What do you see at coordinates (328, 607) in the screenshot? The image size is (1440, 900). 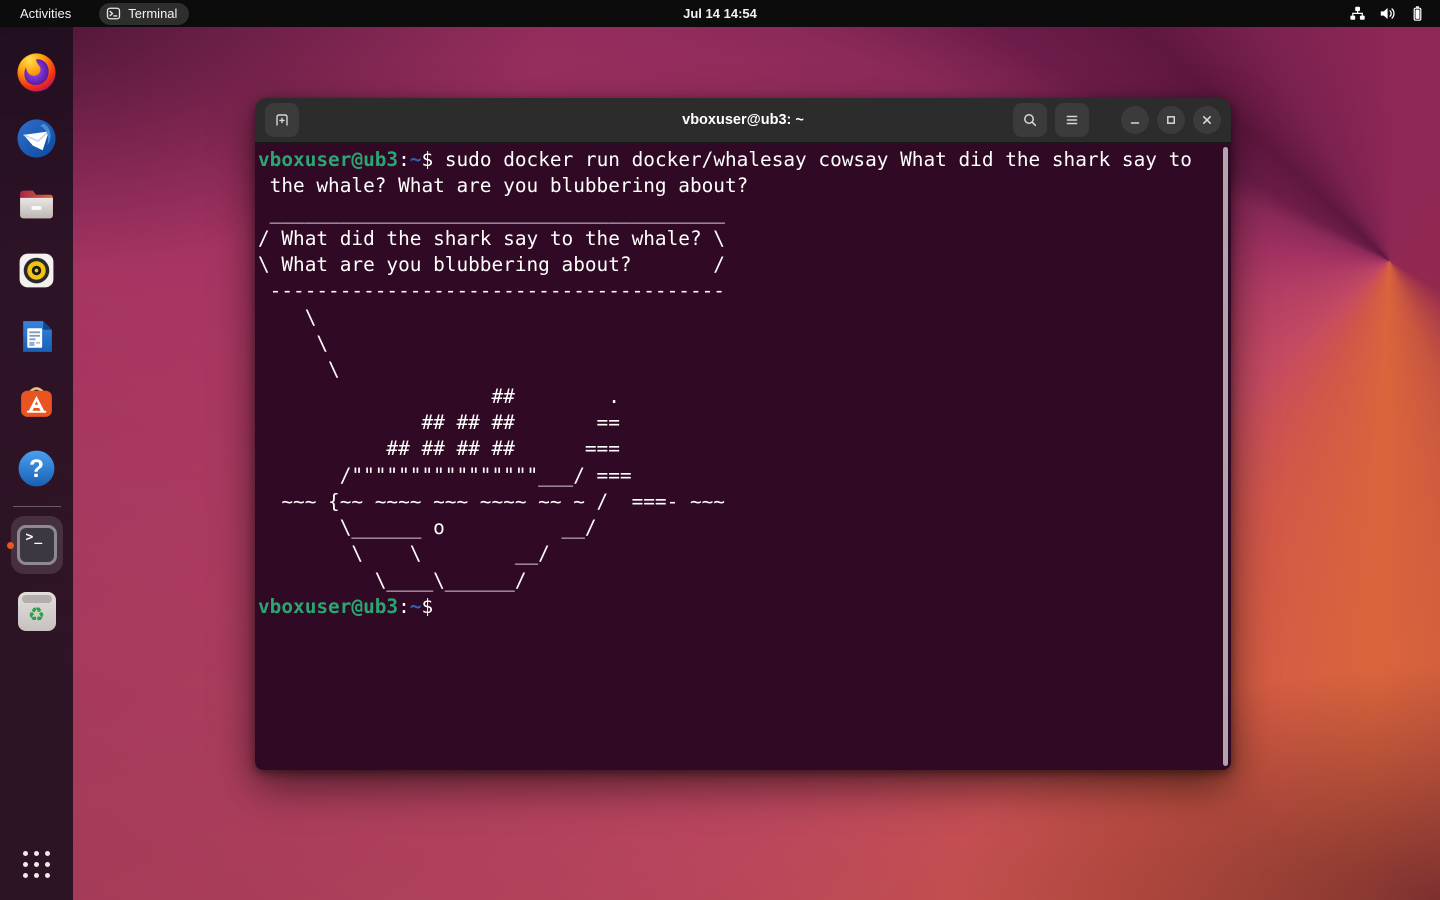 I see `prompt-user-2: vboxuser@ub3` at bounding box center [328, 607].